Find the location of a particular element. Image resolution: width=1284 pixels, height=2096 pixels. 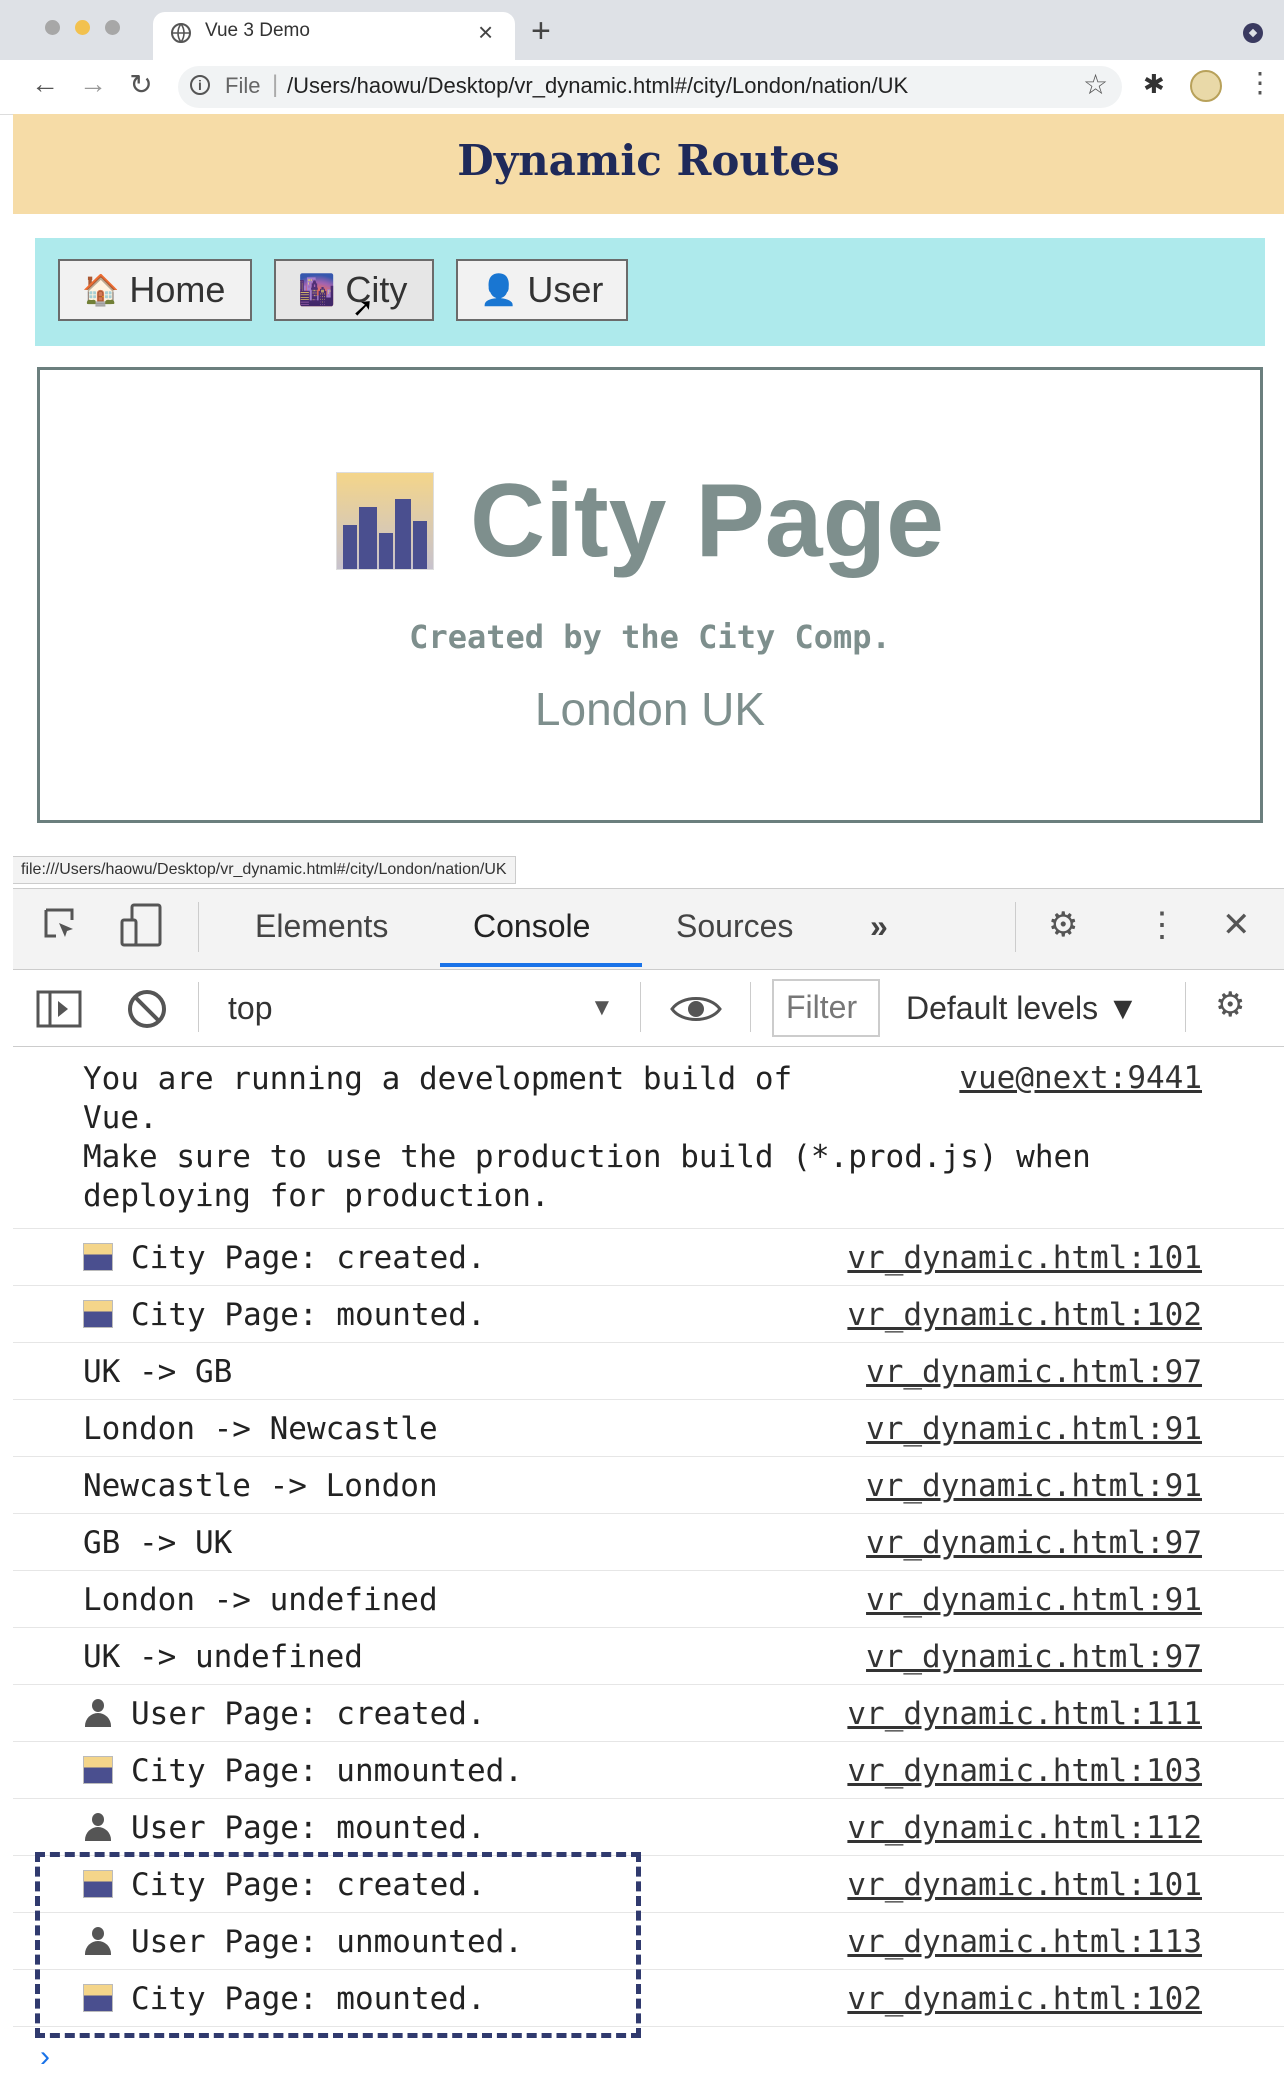

sidebar-toggle-icon is located at coordinates (59, 1009).